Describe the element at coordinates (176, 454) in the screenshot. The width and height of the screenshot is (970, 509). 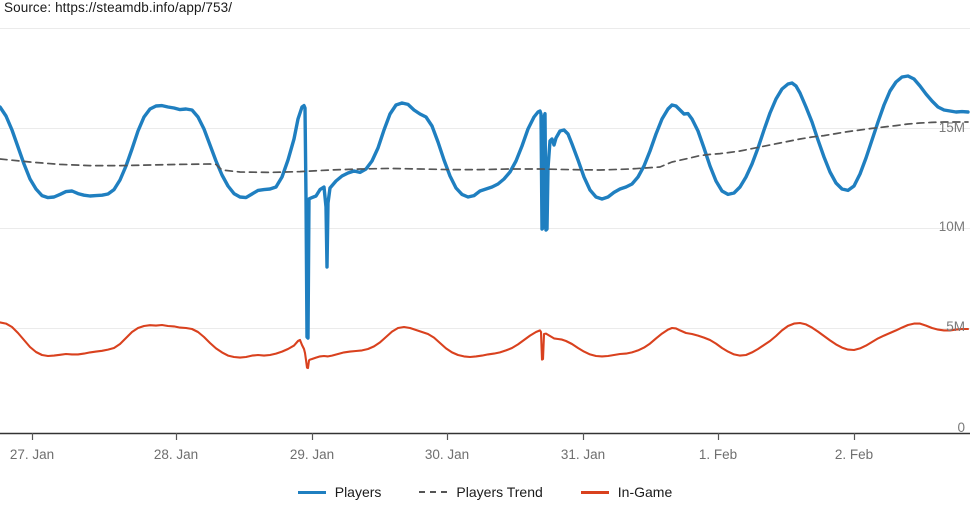
I see `x-tick-label-1: 28. Jan` at that location.